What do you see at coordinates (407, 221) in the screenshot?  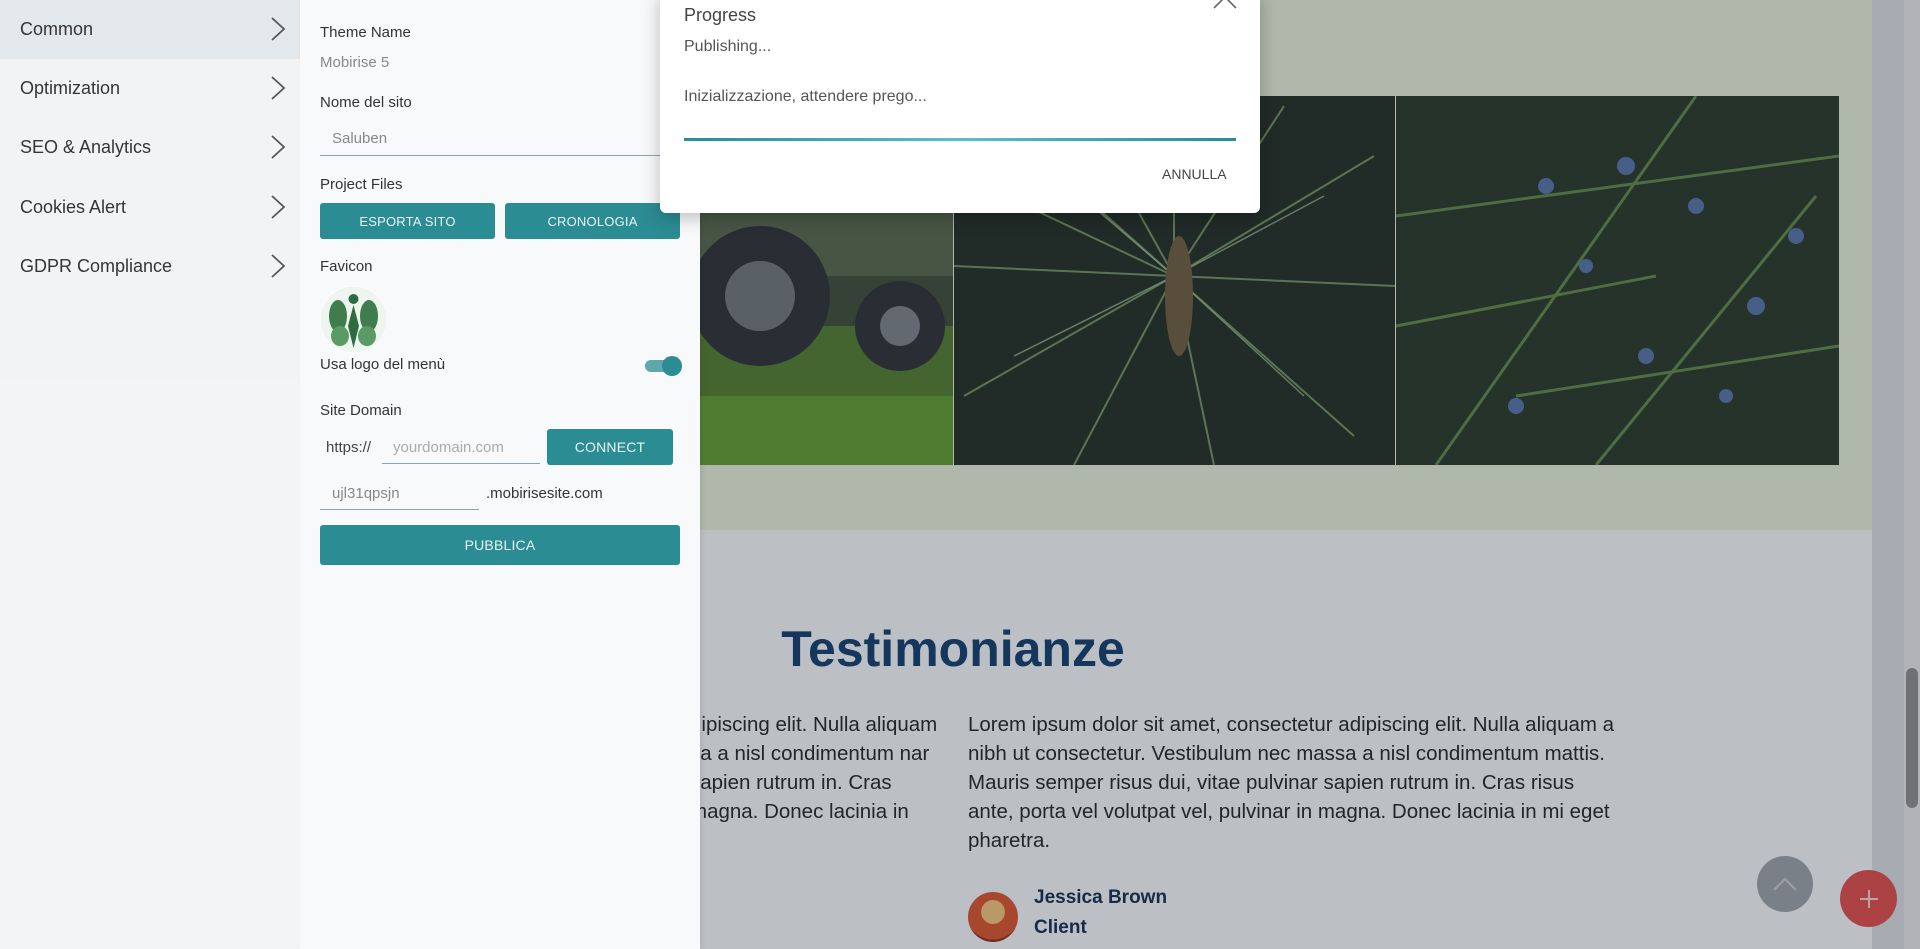 I see `export-site-button: ESPORTA SITO` at bounding box center [407, 221].